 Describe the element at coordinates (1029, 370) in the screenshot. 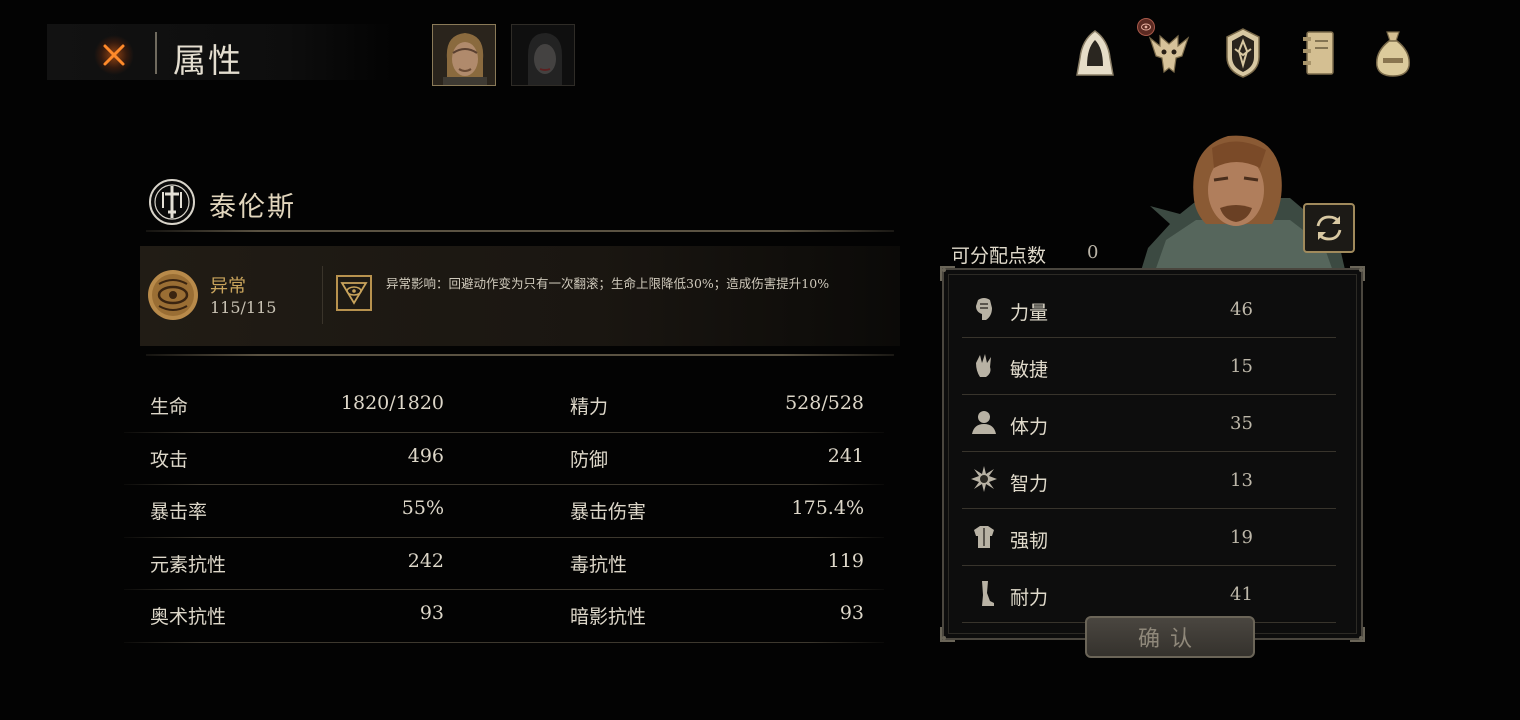

I see `attribute-label: 敏捷` at that location.